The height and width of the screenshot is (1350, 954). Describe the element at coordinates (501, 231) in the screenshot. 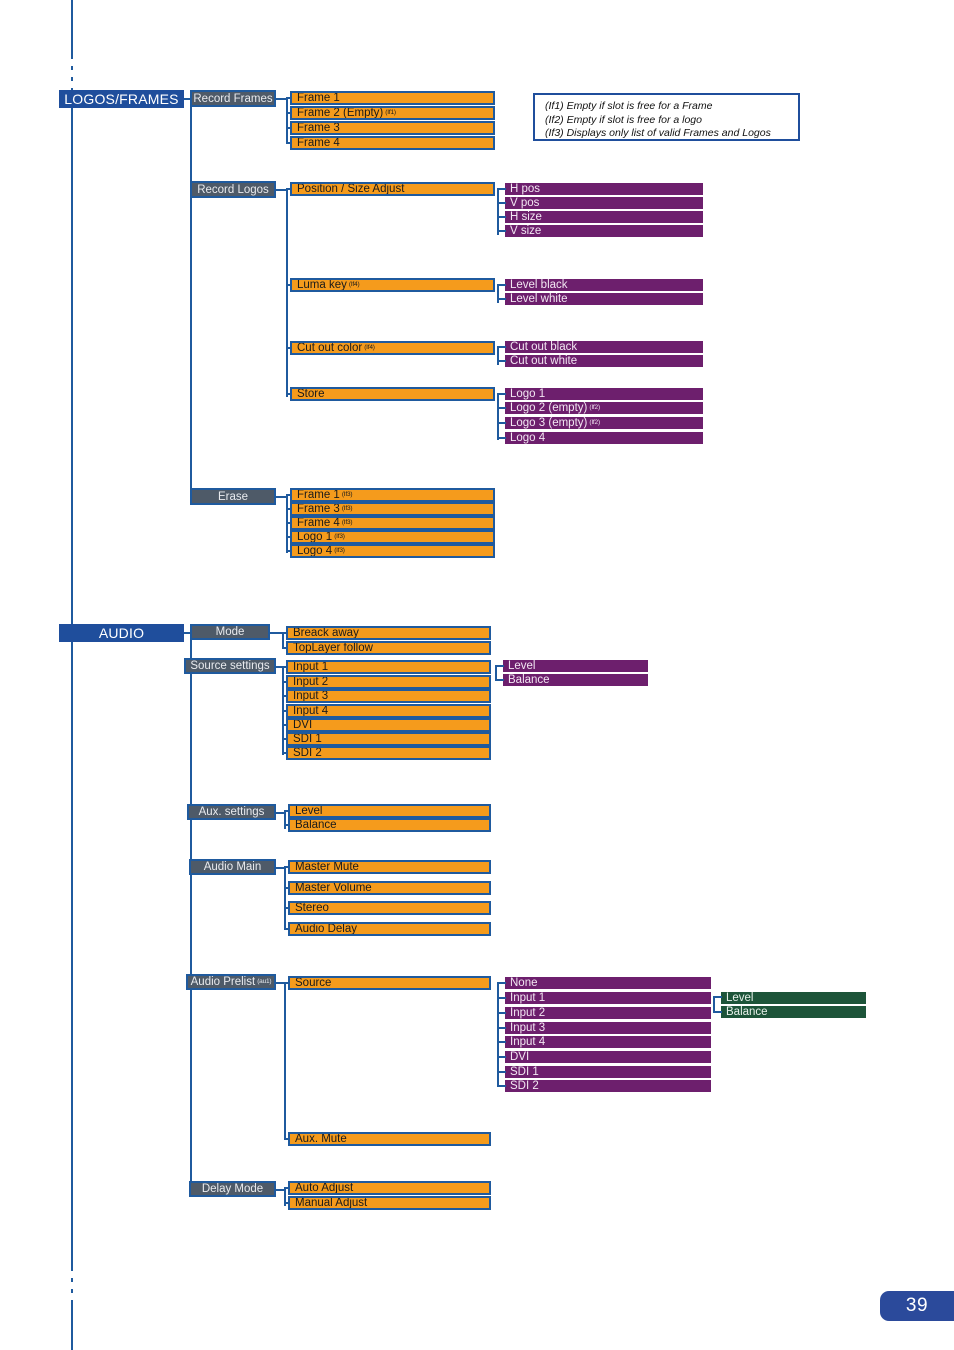

I see `connector-v-size` at that location.